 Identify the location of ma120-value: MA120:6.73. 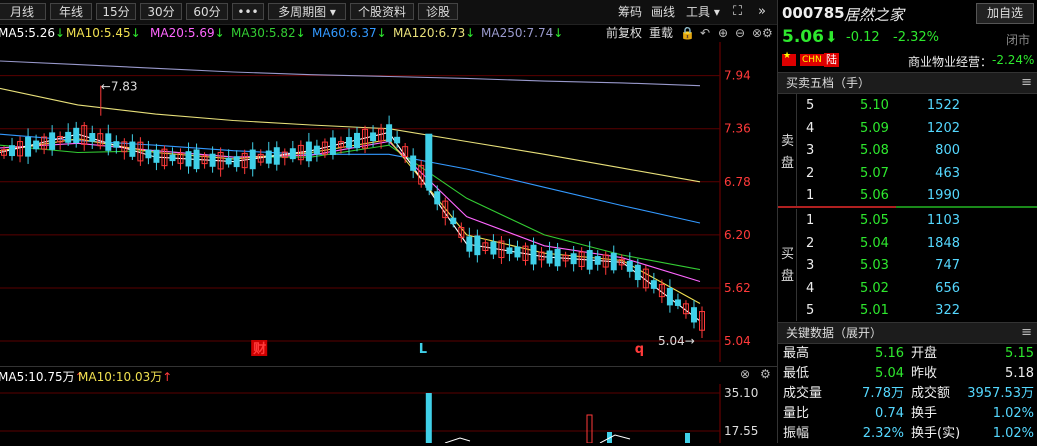
(429, 33).